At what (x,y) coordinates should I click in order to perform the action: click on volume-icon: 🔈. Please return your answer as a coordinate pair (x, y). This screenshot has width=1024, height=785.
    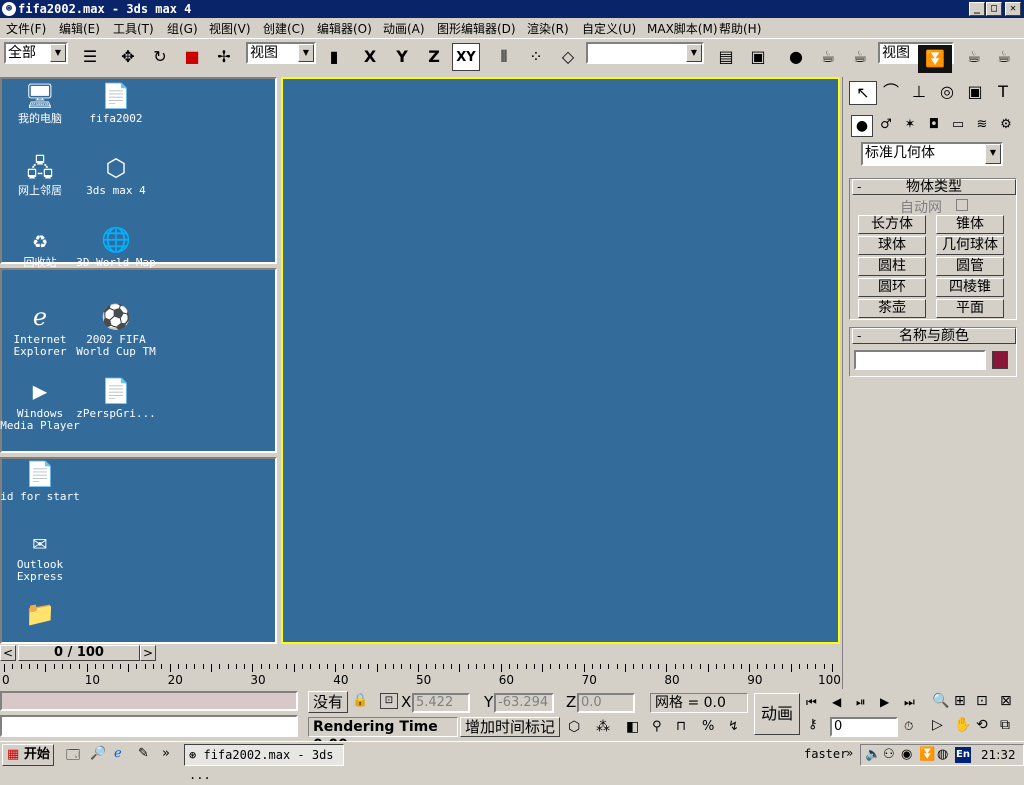
    Looking at the image, I should click on (873, 754).